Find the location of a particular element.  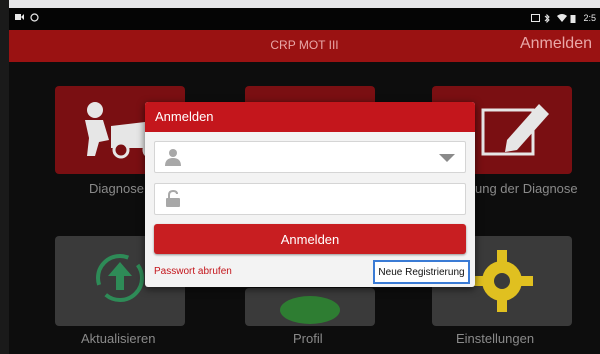

header-login-link: Anmelden is located at coordinates (556, 44).